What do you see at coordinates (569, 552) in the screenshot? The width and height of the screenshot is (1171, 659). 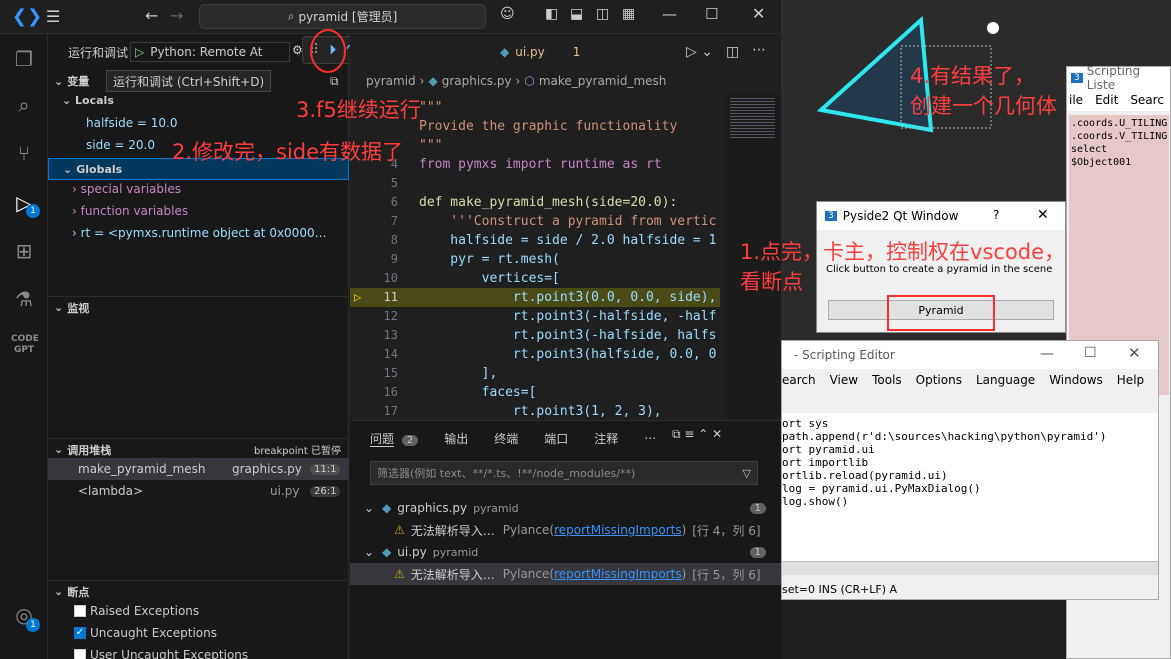 I see `problem-group: ⌄ ◆ ui.py pyramid 1` at bounding box center [569, 552].